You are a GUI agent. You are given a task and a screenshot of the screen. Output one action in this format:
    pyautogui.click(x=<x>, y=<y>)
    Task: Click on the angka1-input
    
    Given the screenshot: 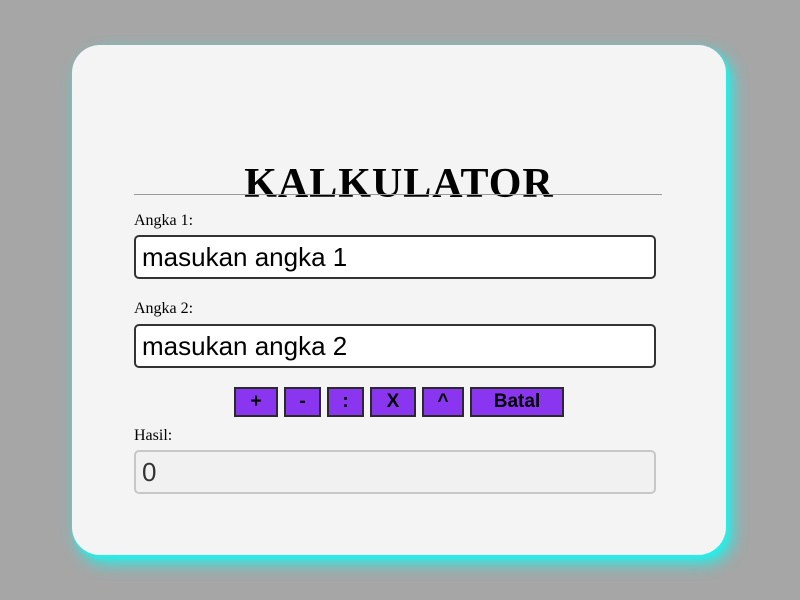 What is the action you would take?
    pyautogui.click(x=395, y=257)
    